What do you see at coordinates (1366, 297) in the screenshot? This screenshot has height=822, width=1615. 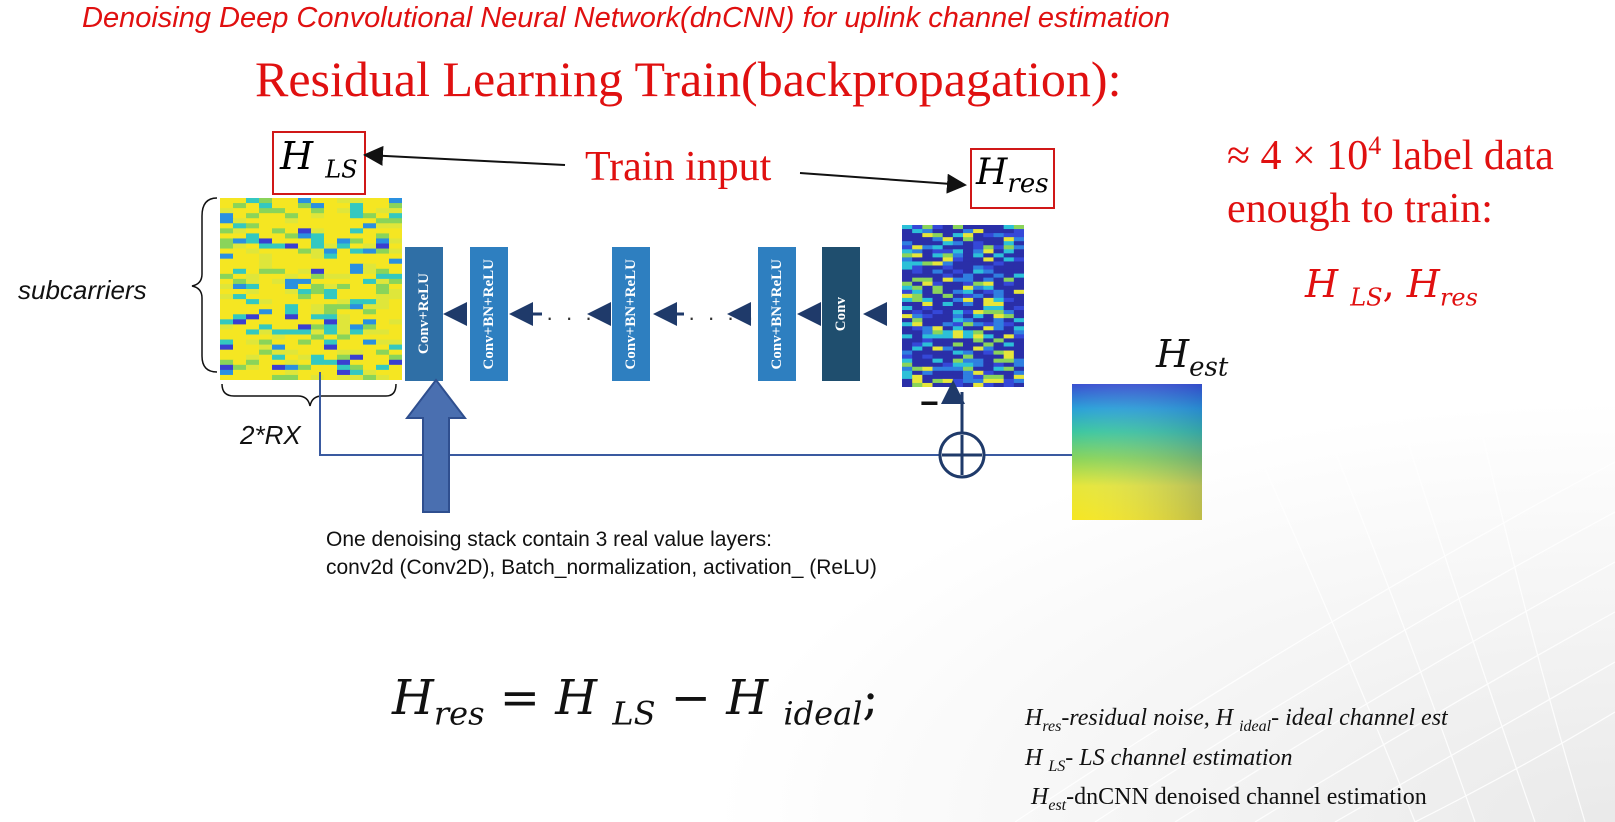 I see `train-pair-ls-sub: LS` at bounding box center [1366, 297].